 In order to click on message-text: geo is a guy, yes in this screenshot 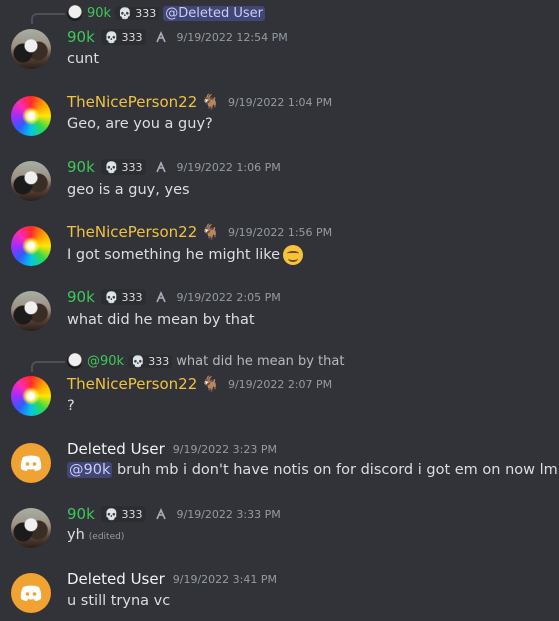, I will do `click(128, 190)`.